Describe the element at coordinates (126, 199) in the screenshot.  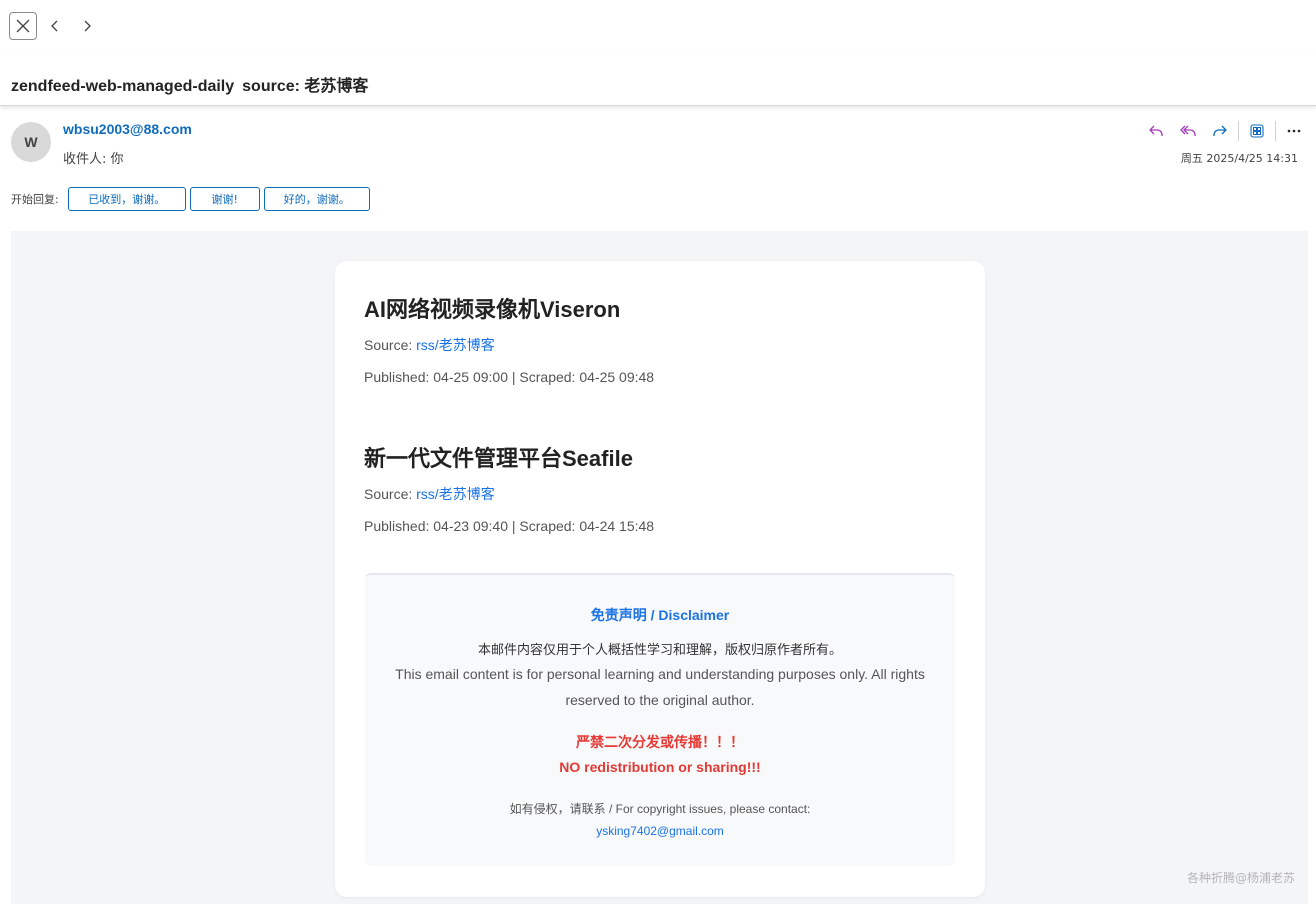
I see `quick-reply-button: 已收到，谢谢。` at that location.